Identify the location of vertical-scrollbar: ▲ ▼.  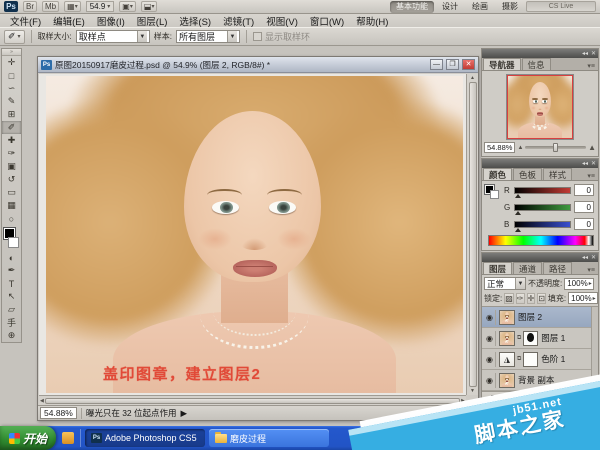
(472, 234).